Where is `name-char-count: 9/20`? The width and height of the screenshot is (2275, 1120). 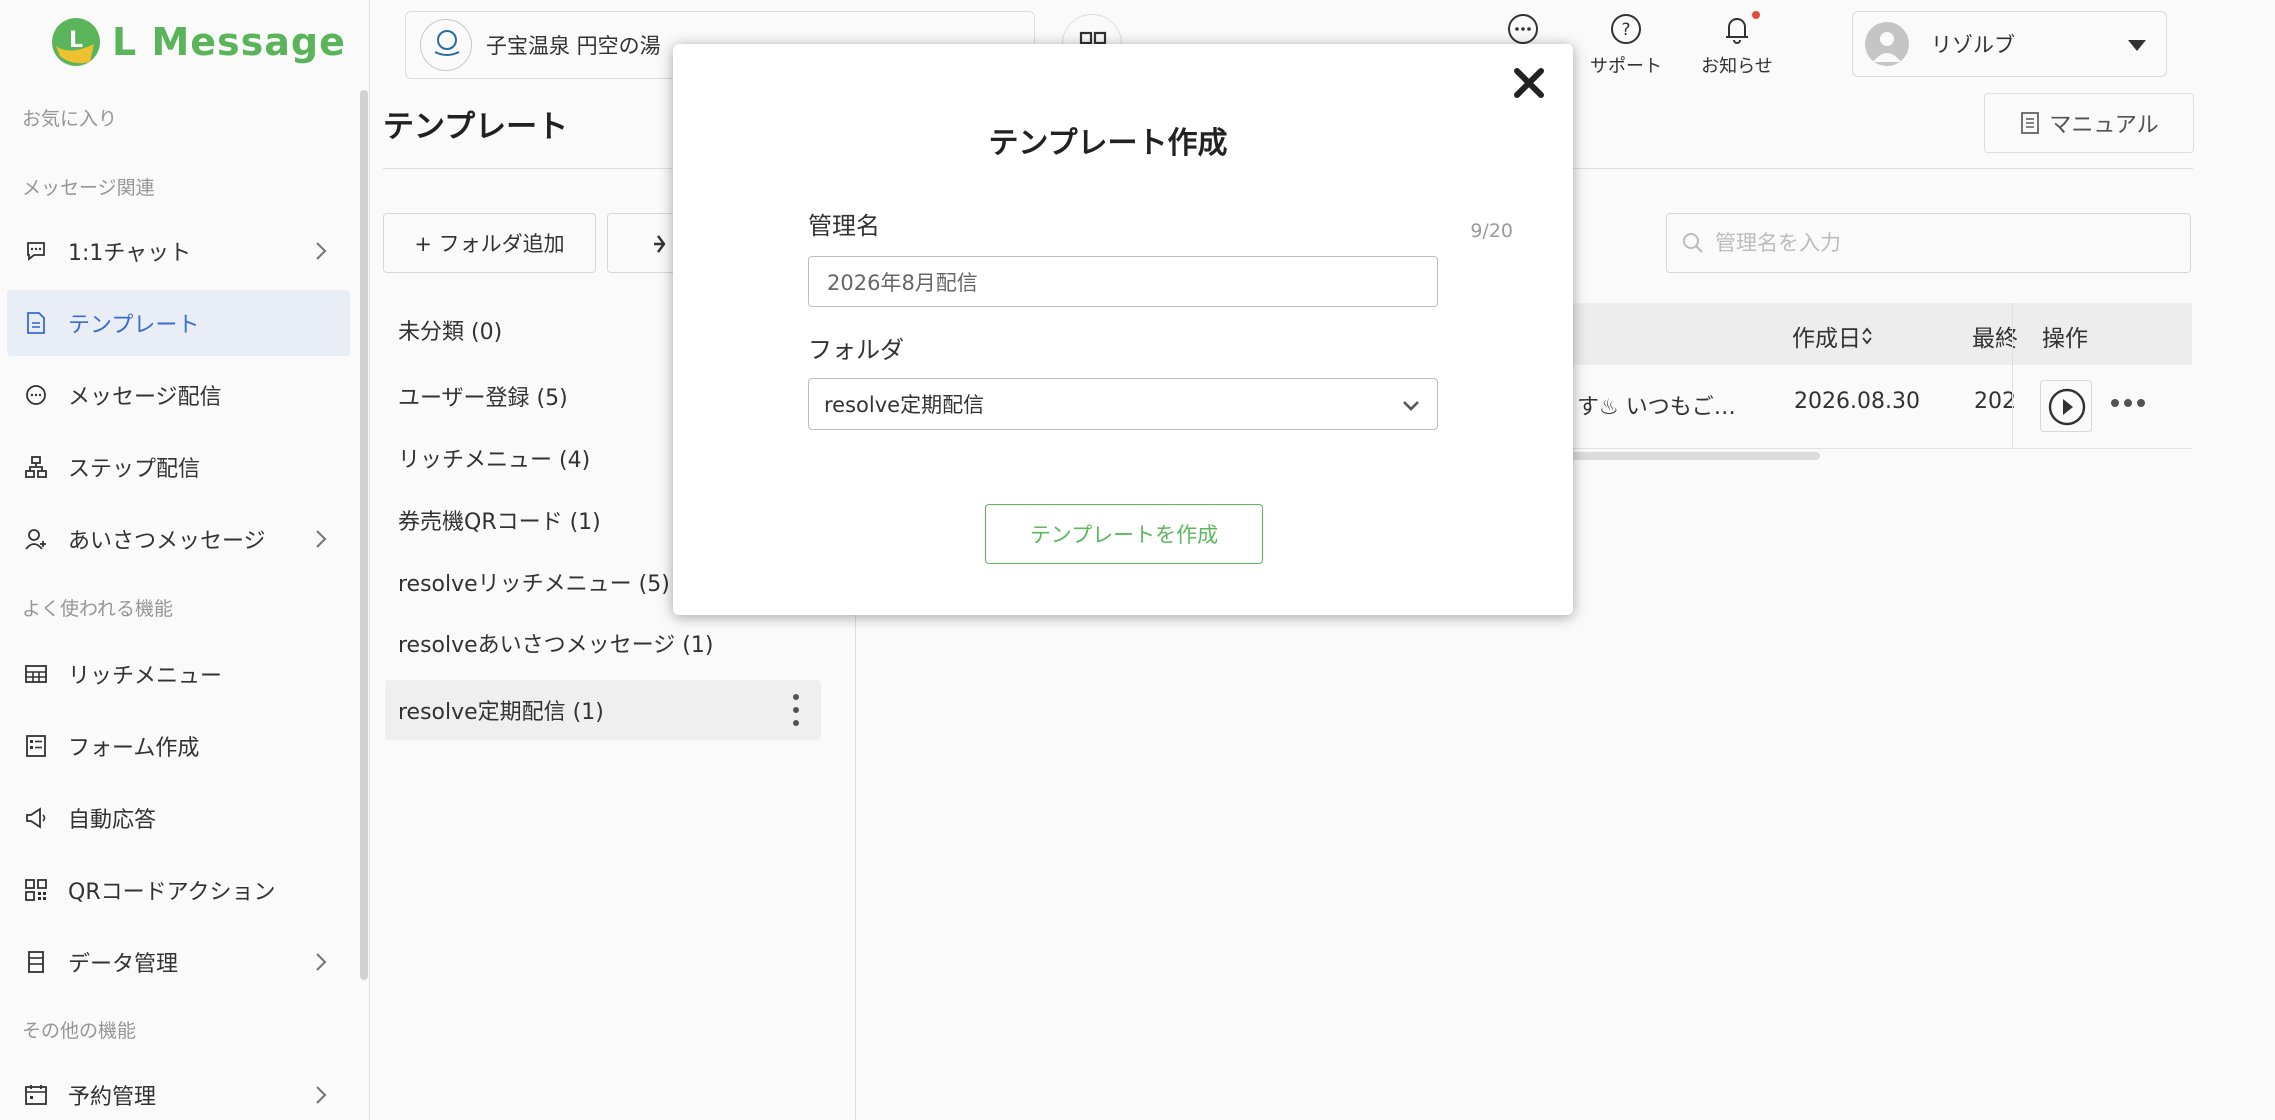 name-char-count: 9/20 is located at coordinates (1491, 231).